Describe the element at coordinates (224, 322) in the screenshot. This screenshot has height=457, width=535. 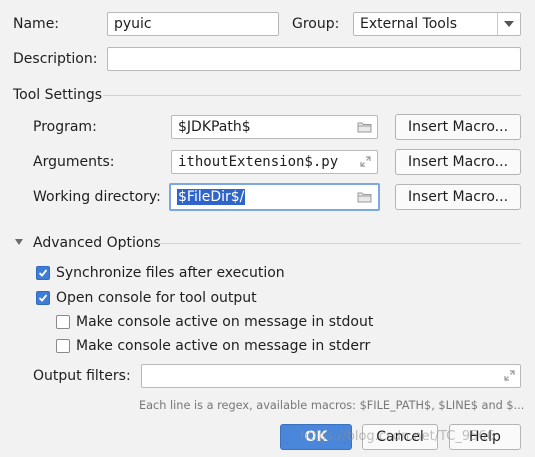
I see `stdout-active-label: Make console active on message in stdout` at that location.